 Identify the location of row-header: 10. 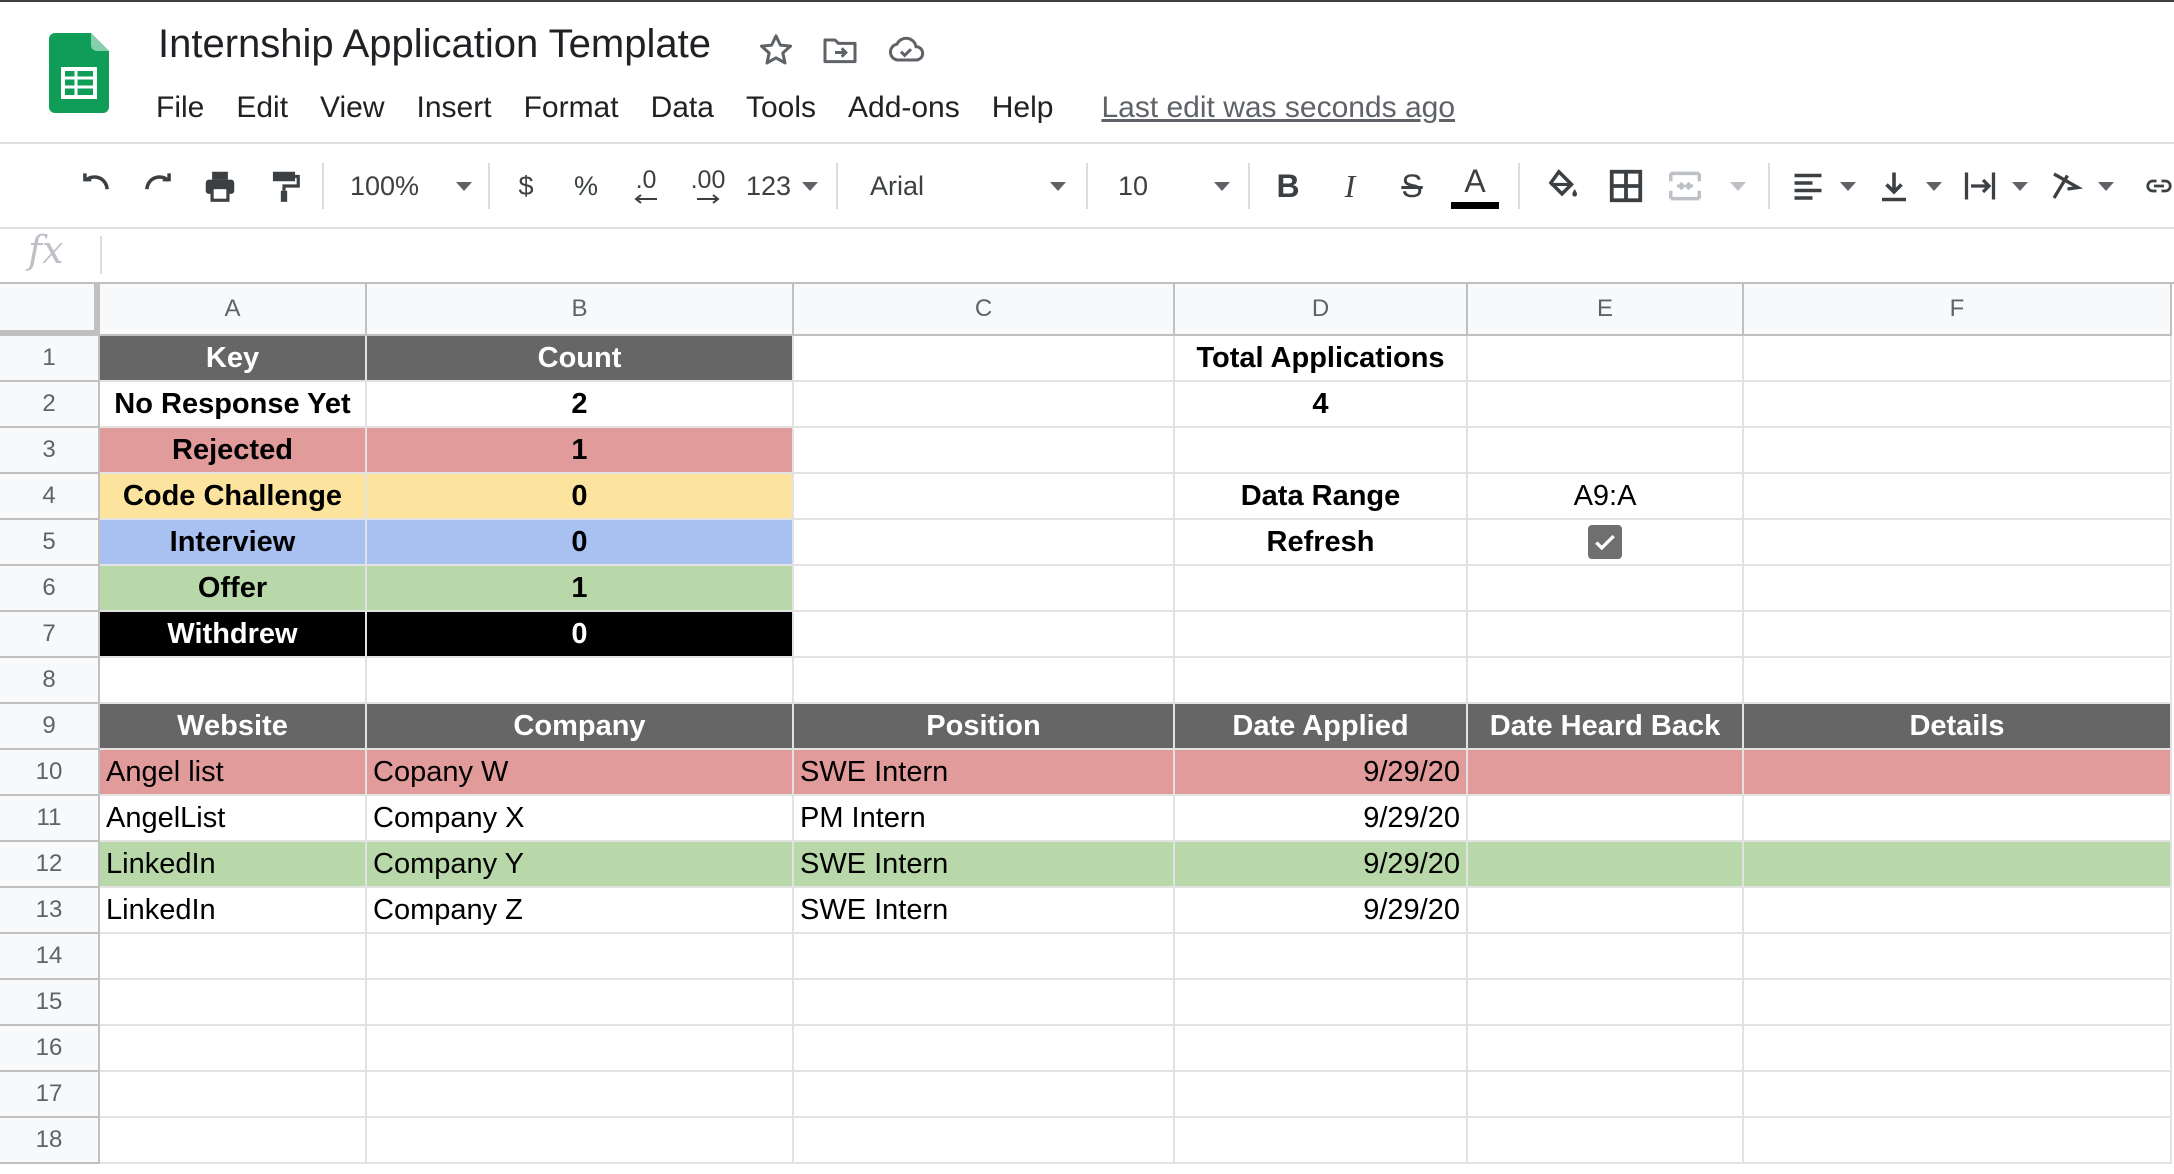
(50, 773).